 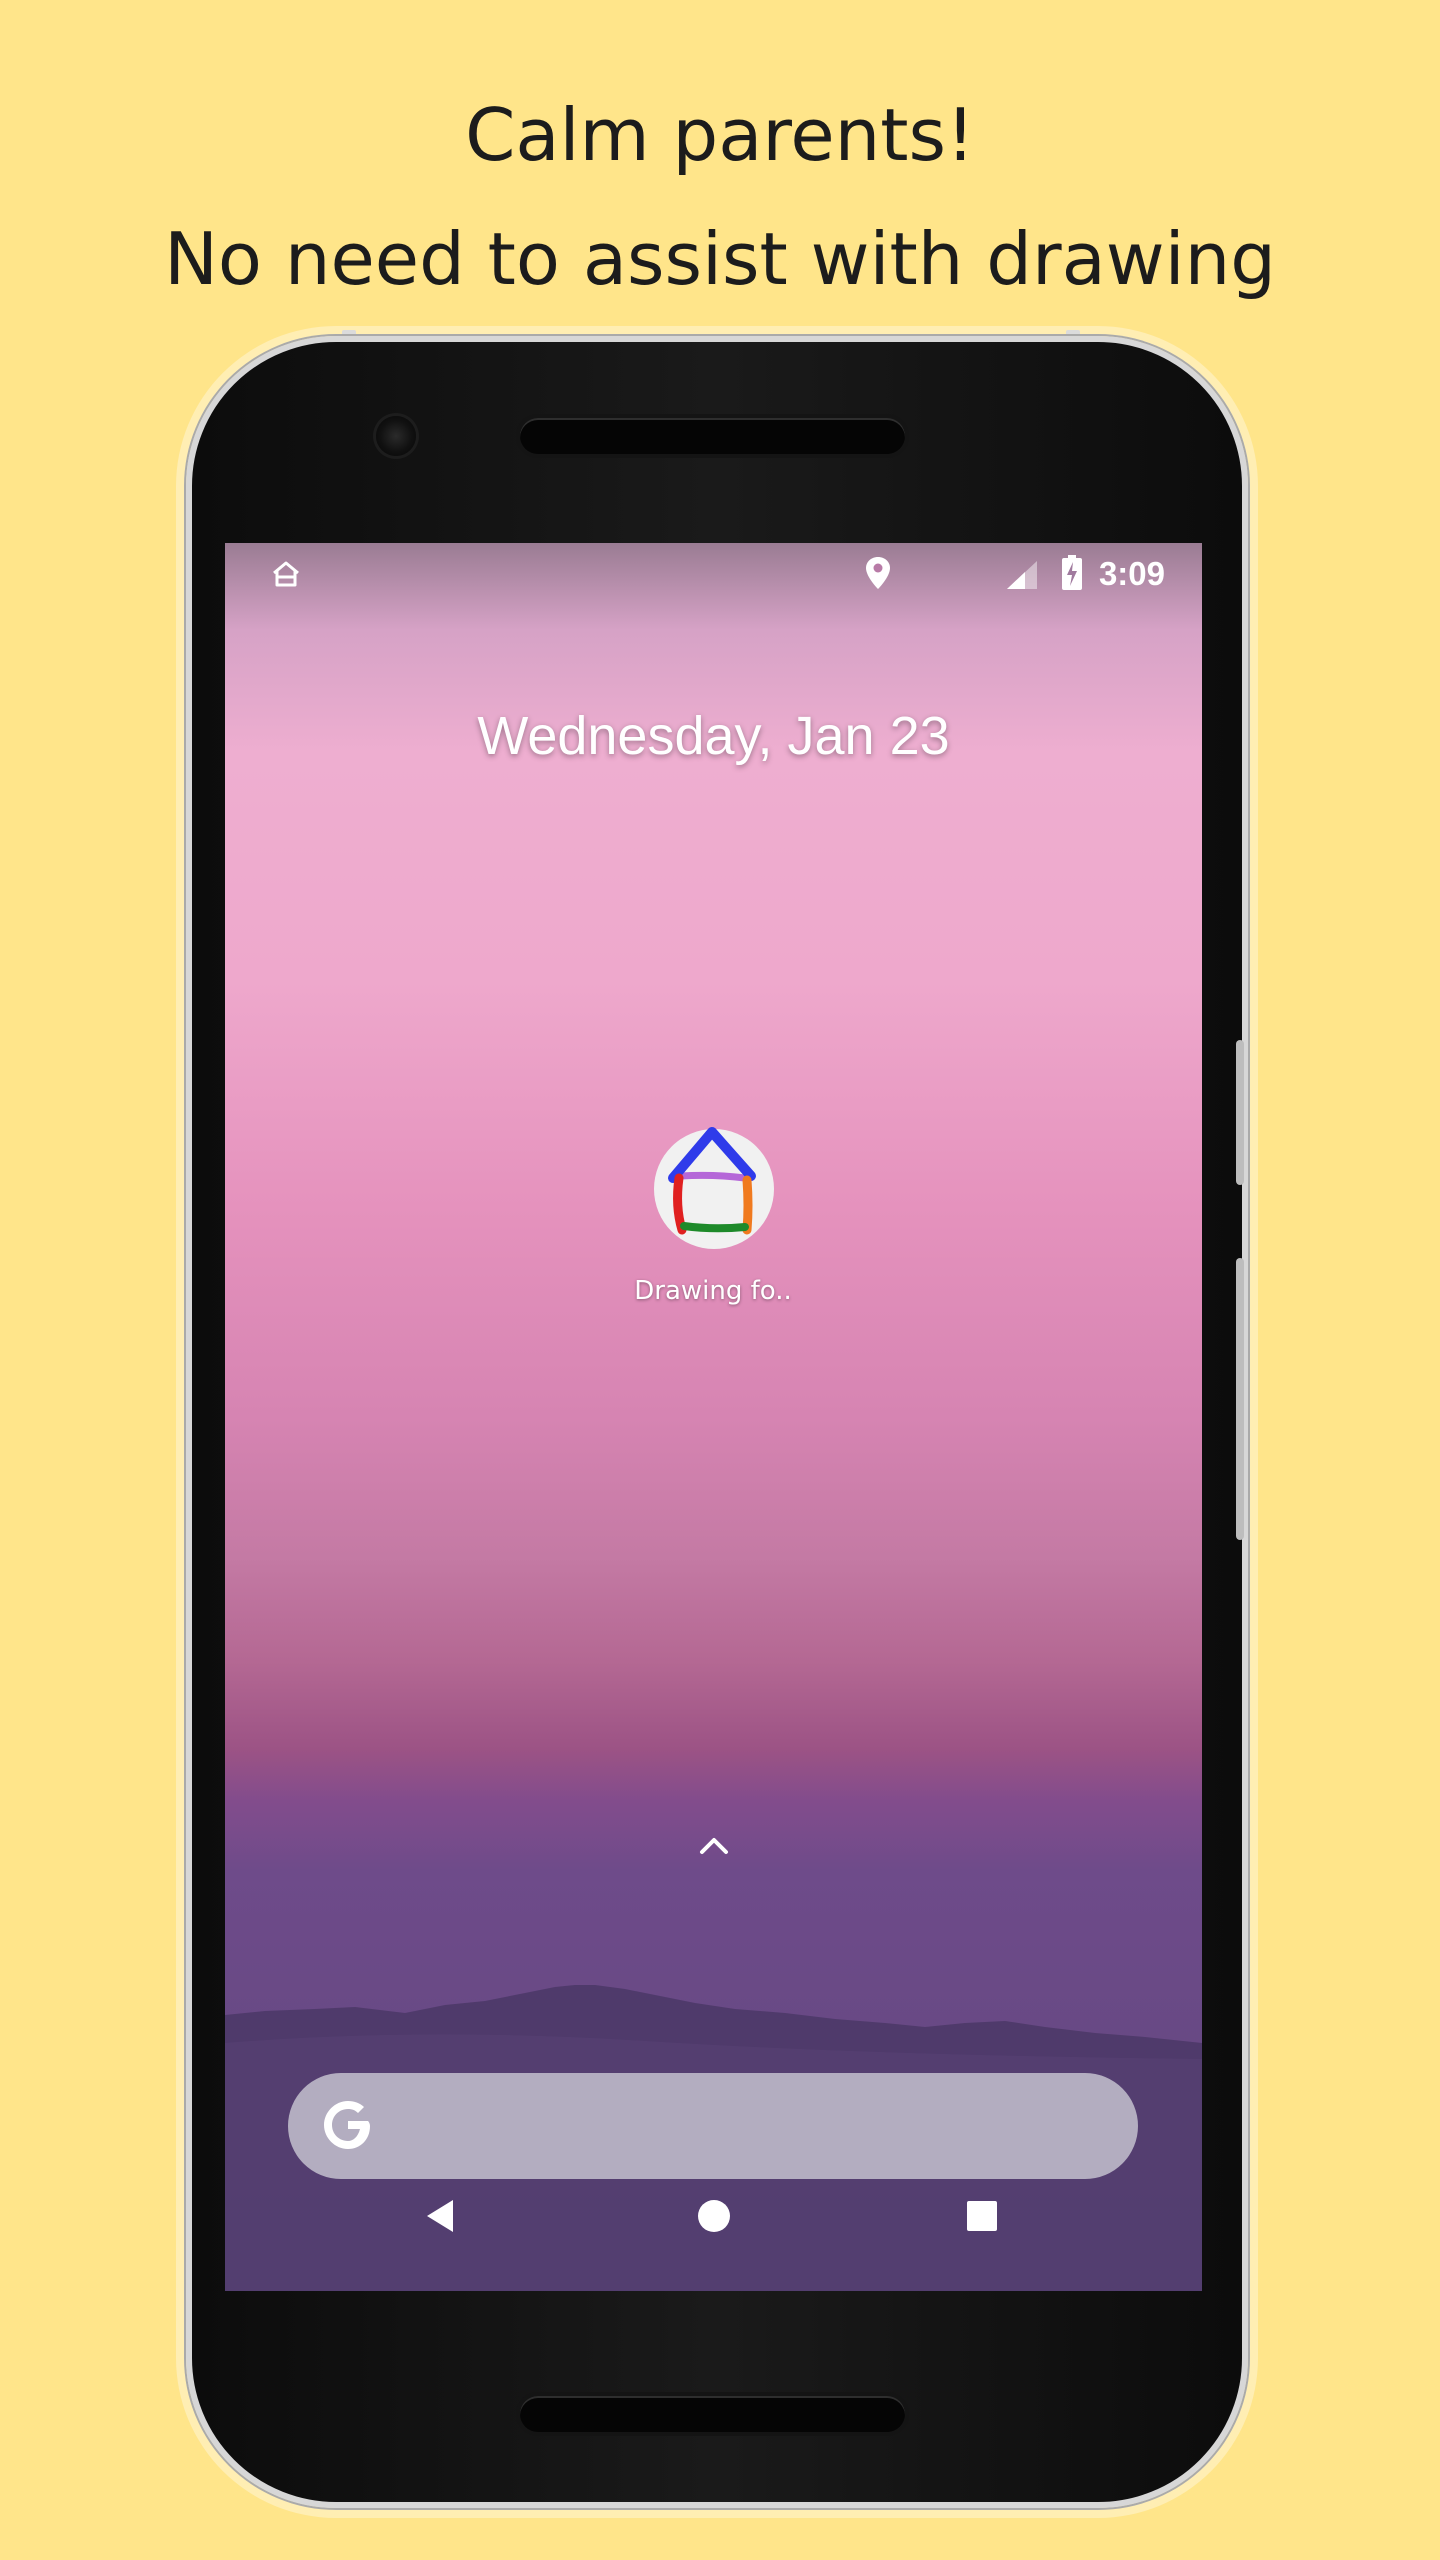 I want to click on battery-charging-icon, so click(x=1072, y=575).